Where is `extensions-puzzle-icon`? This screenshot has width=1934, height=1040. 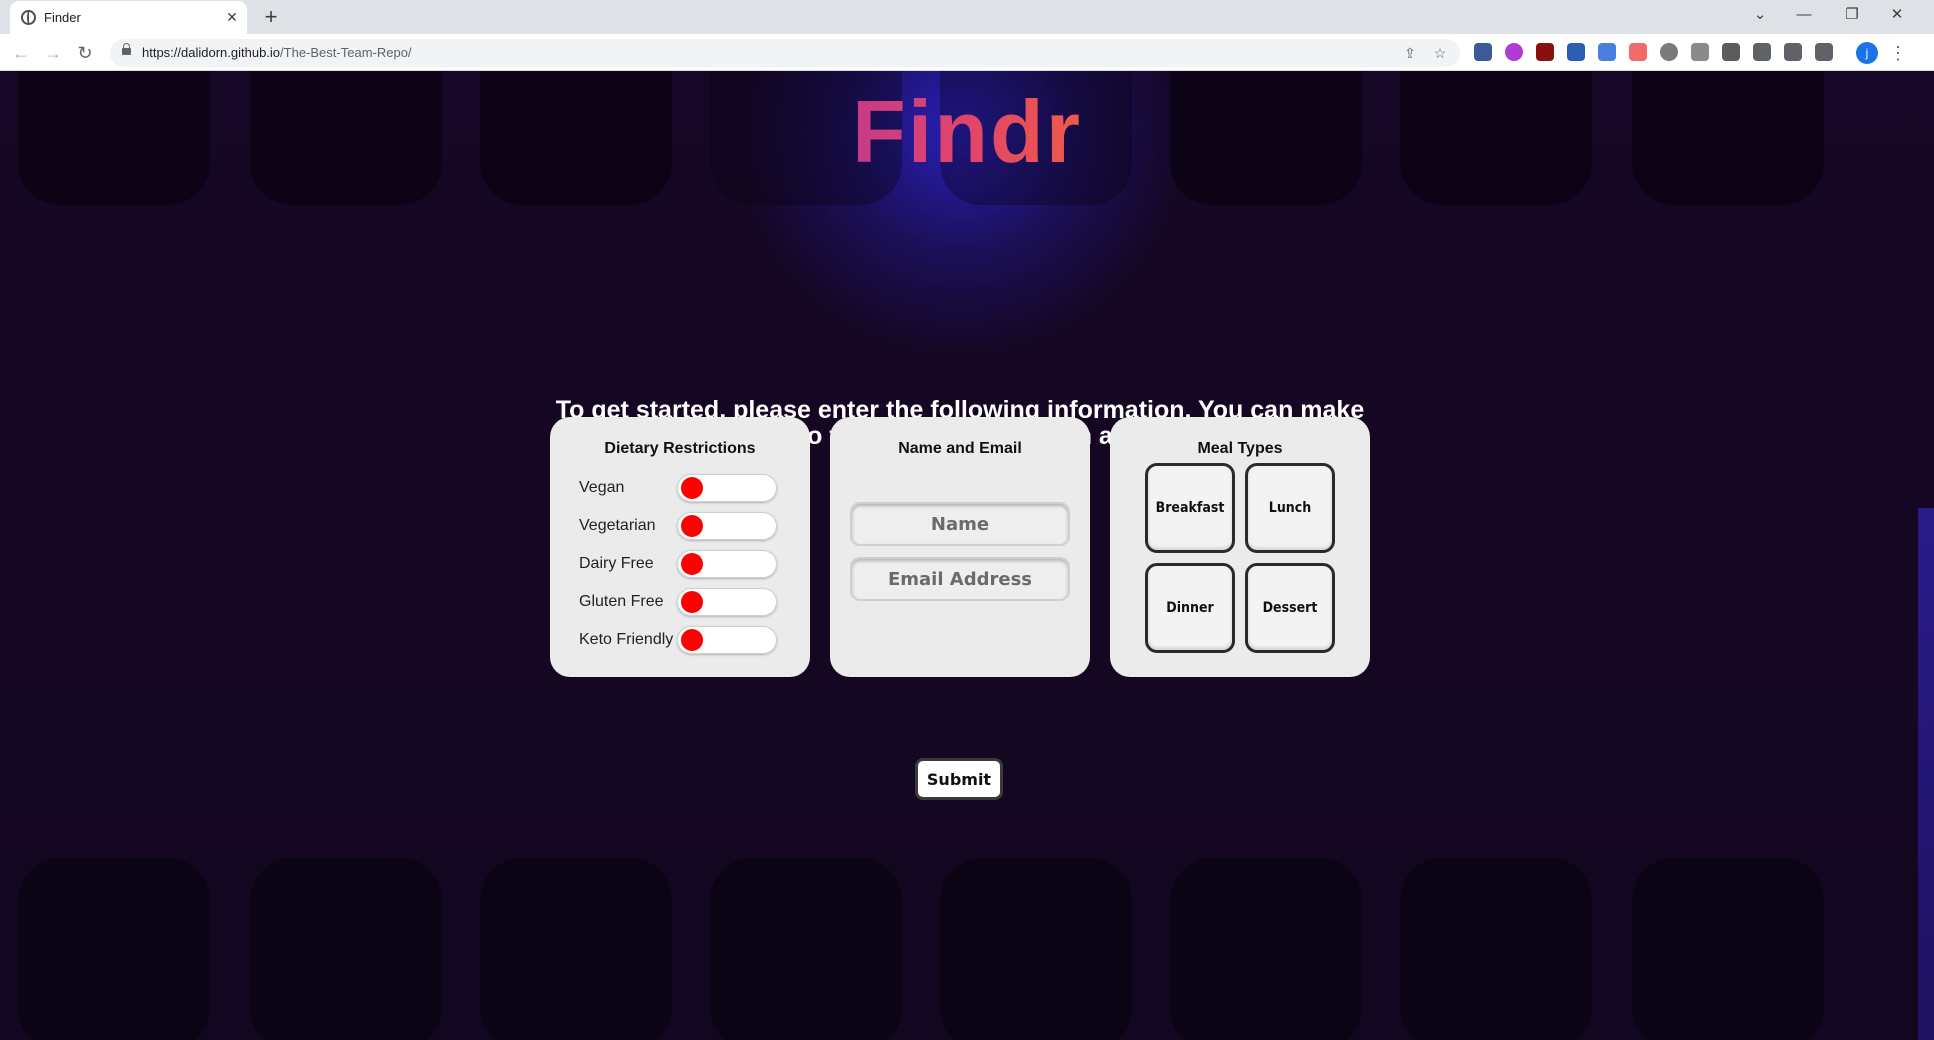 extensions-puzzle-icon is located at coordinates (1762, 52).